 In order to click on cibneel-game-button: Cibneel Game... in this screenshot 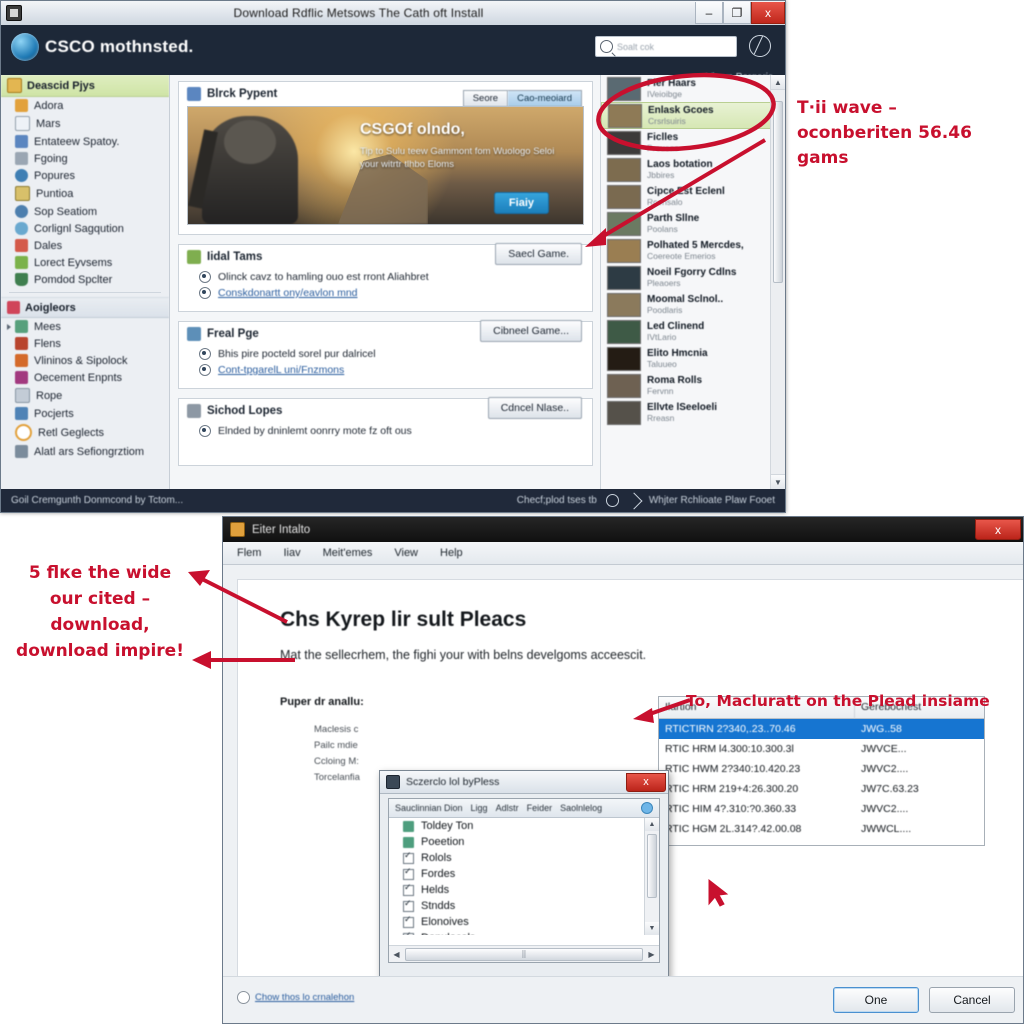, I will do `click(531, 331)`.